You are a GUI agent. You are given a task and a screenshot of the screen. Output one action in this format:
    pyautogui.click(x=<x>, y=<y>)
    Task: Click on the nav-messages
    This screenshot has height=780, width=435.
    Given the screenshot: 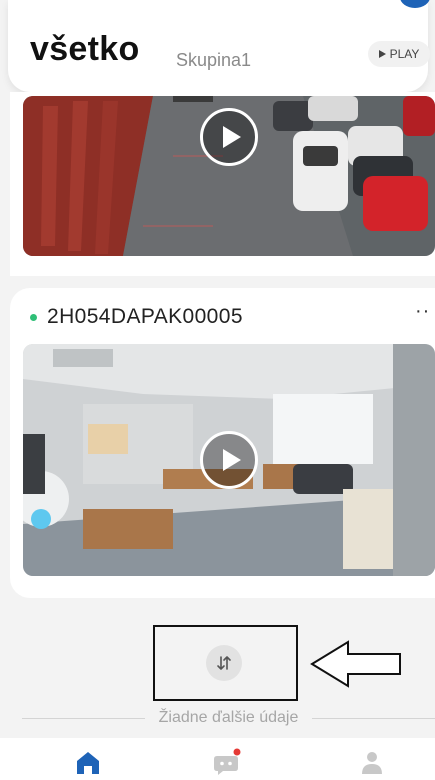 What is the action you would take?
    pyautogui.click(x=227, y=764)
    